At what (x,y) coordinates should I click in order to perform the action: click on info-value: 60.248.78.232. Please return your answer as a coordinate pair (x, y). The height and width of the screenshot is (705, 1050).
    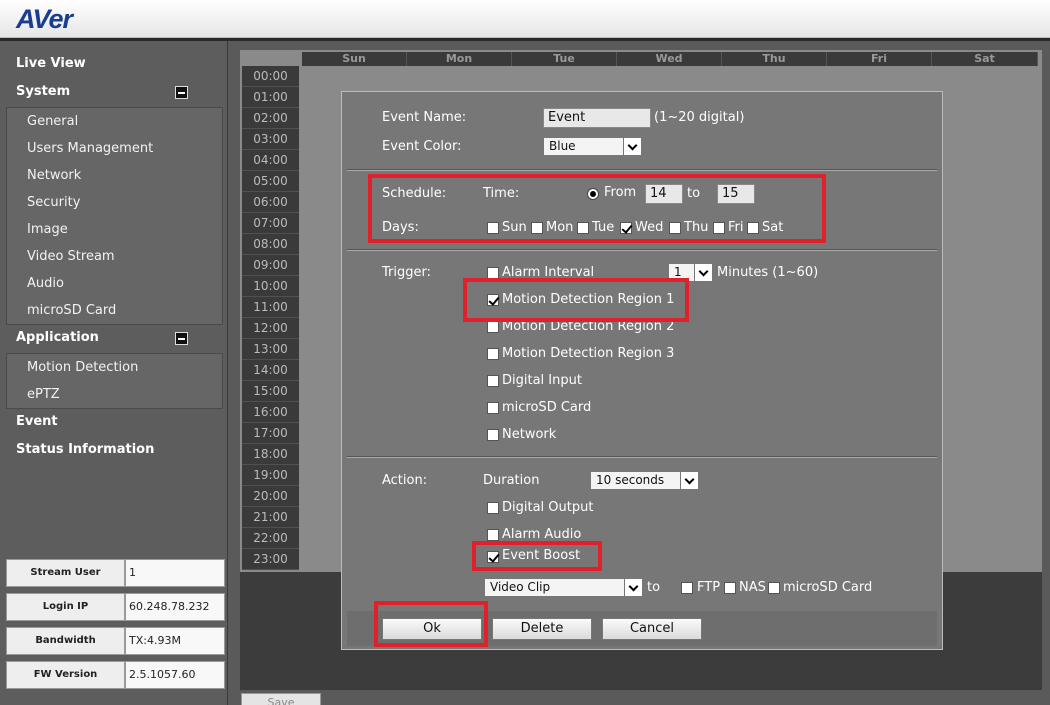
    Looking at the image, I should click on (175, 607).